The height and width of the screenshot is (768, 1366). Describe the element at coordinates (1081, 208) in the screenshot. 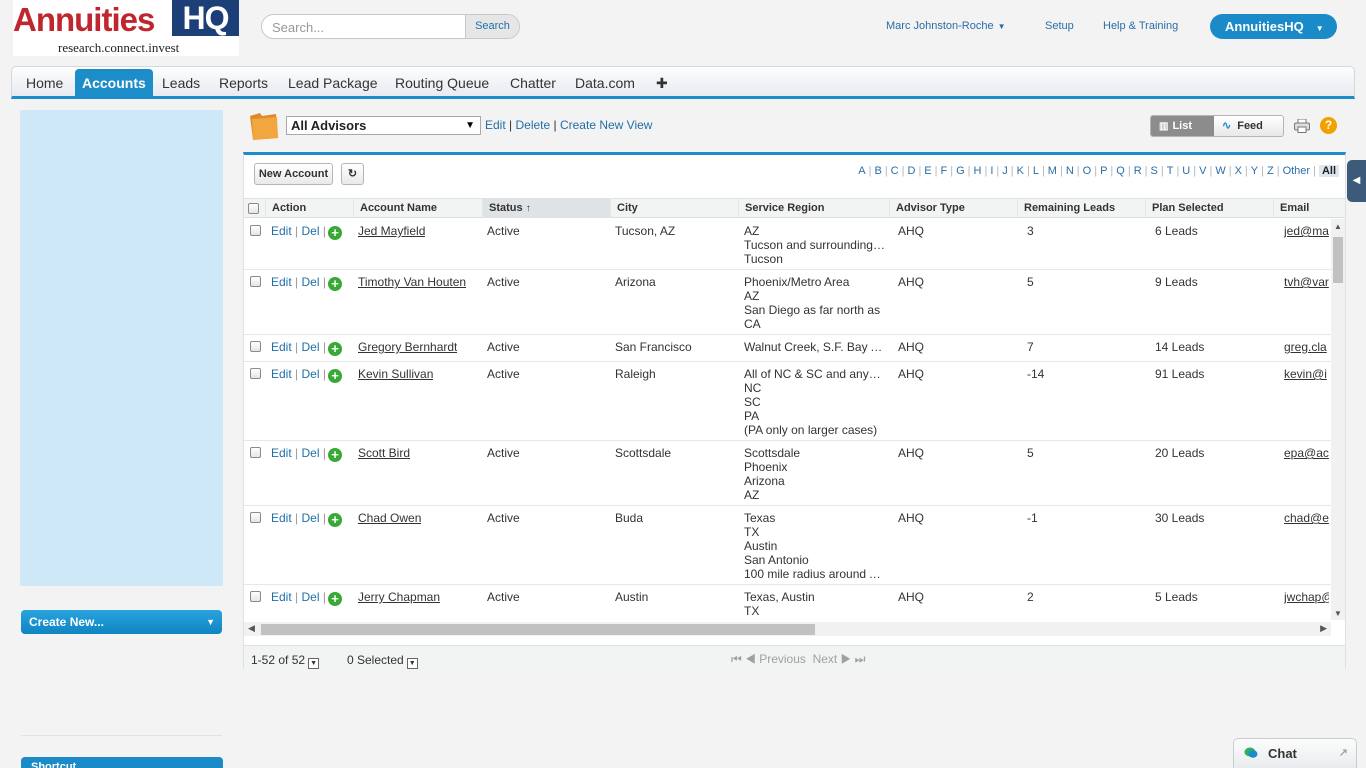

I see `column-remaining-leads: Remaining Leads` at that location.